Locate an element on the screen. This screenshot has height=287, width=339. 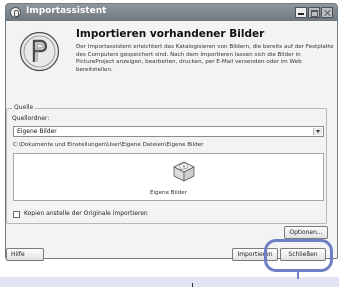
help-button: Hilfe is located at coordinates (25, 254).